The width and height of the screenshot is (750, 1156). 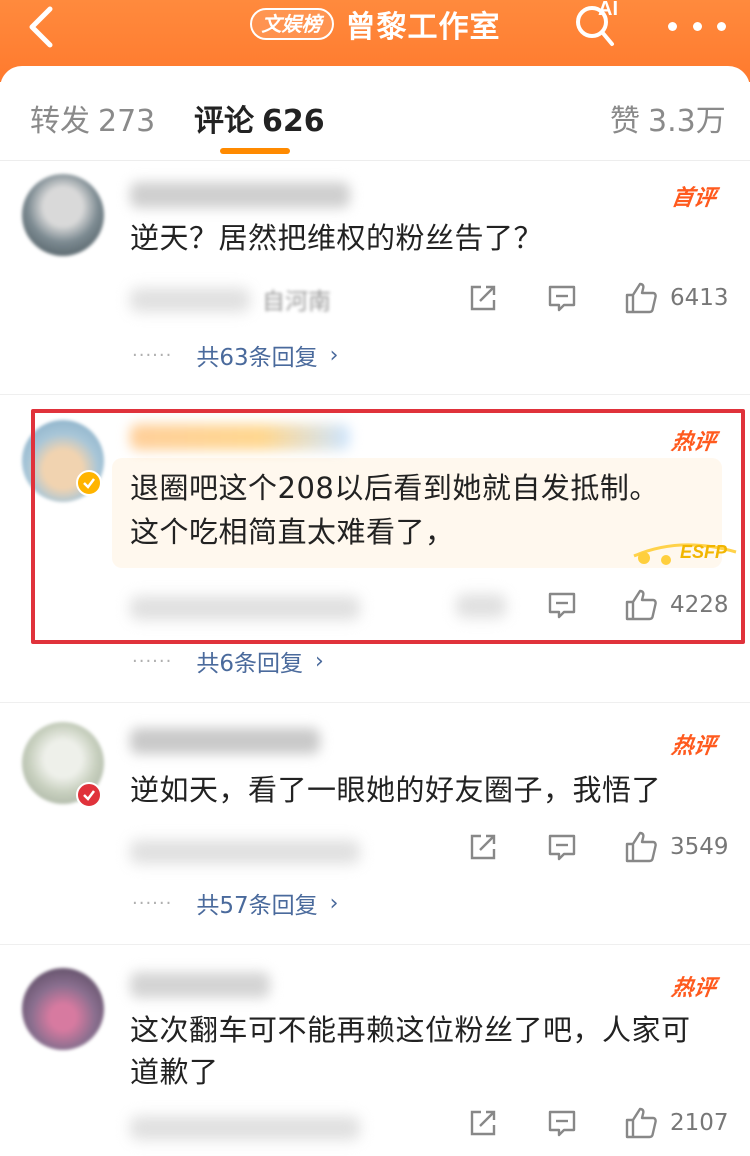 I want to click on replies-label: 共57条回复, so click(x=257, y=906).